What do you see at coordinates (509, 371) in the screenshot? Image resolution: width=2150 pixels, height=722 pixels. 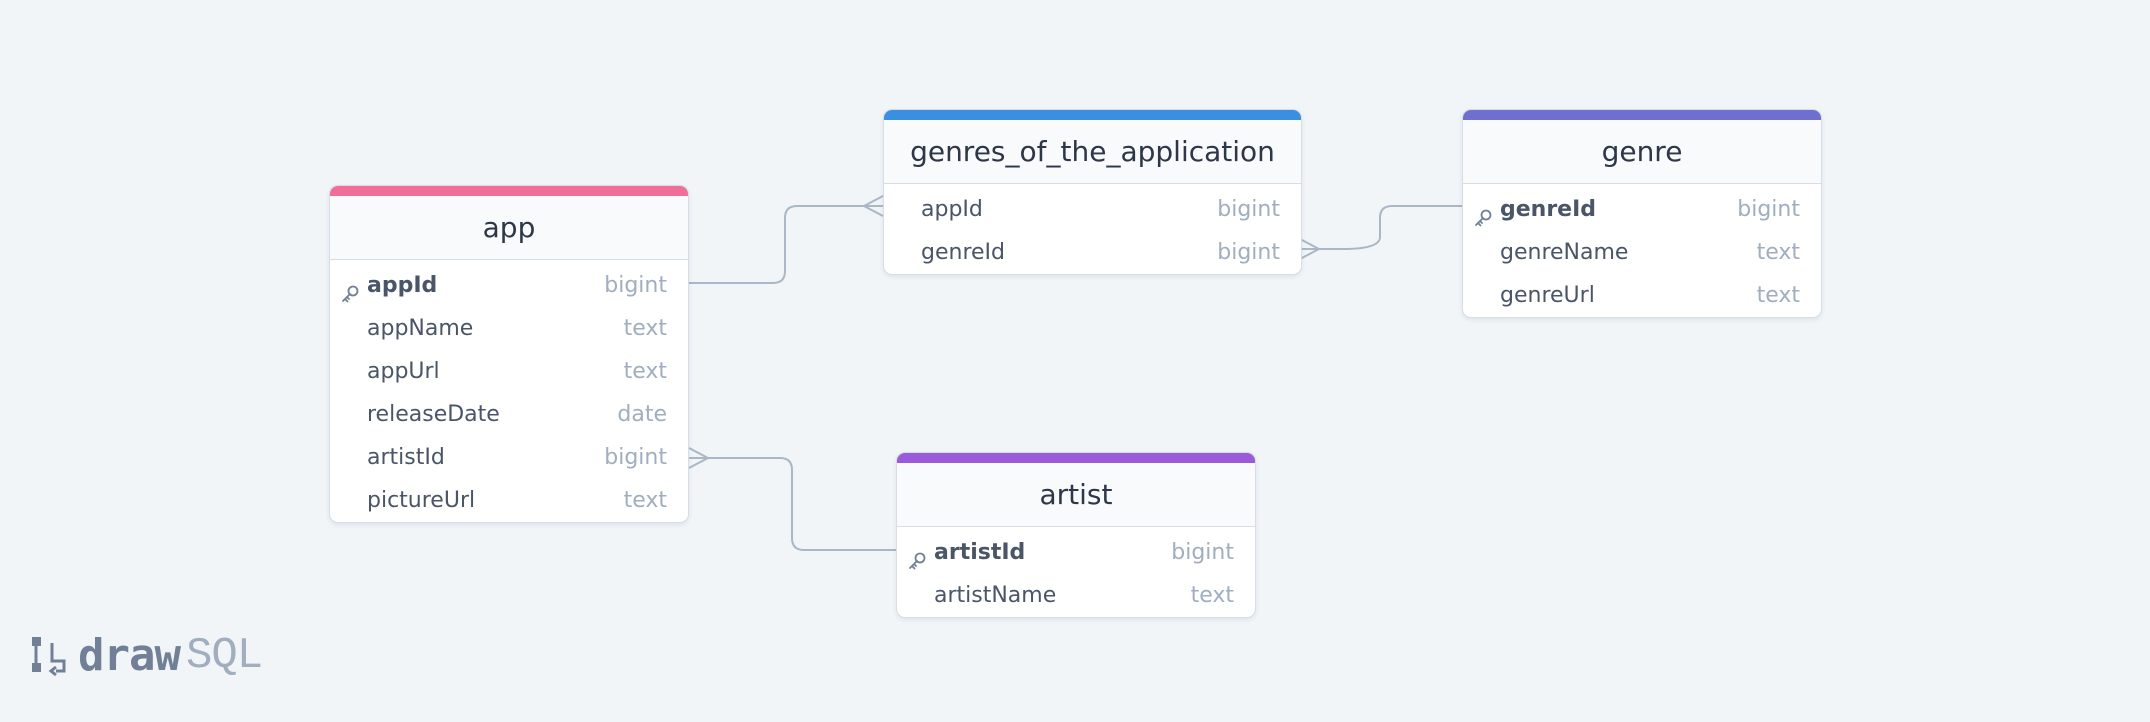 I see `column-row: appUrl text` at bounding box center [509, 371].